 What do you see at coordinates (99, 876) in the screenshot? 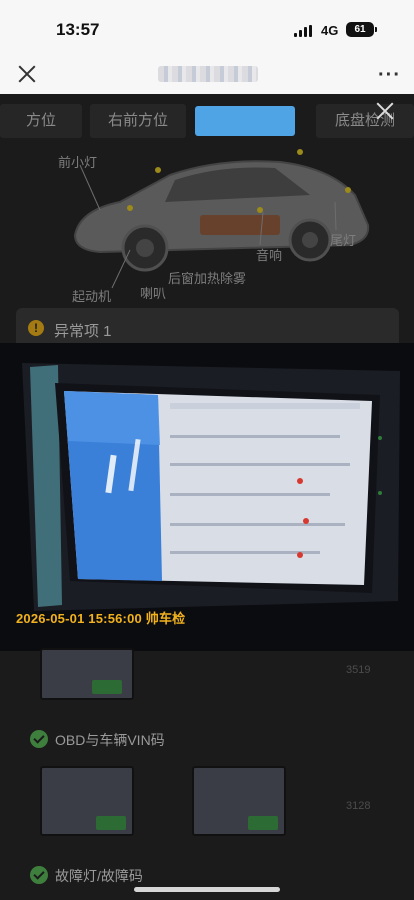
I see `list-item-label: 故障灯/故障码` at bounding box center [99, 876].